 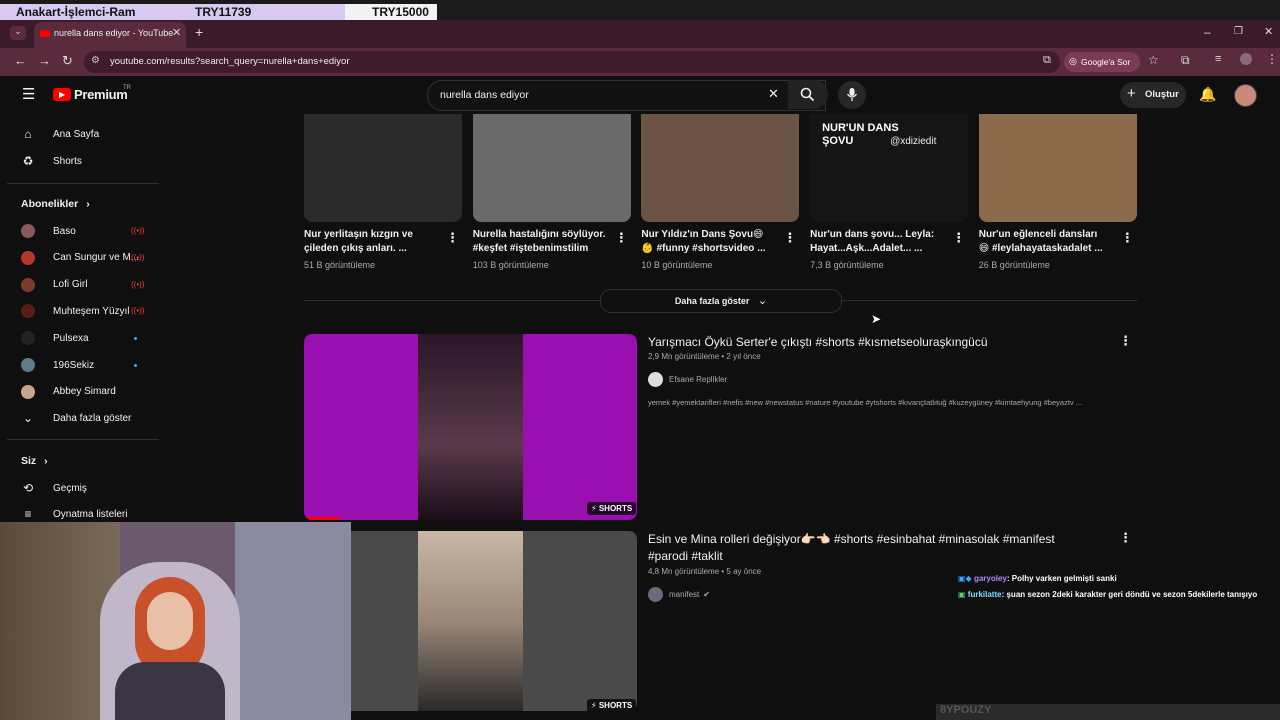 What do you see at coordinates (57, 365) in the screenshot?
I see `sidebar-item-subscription: 196Sekiz` at bounding box center [57, 365].